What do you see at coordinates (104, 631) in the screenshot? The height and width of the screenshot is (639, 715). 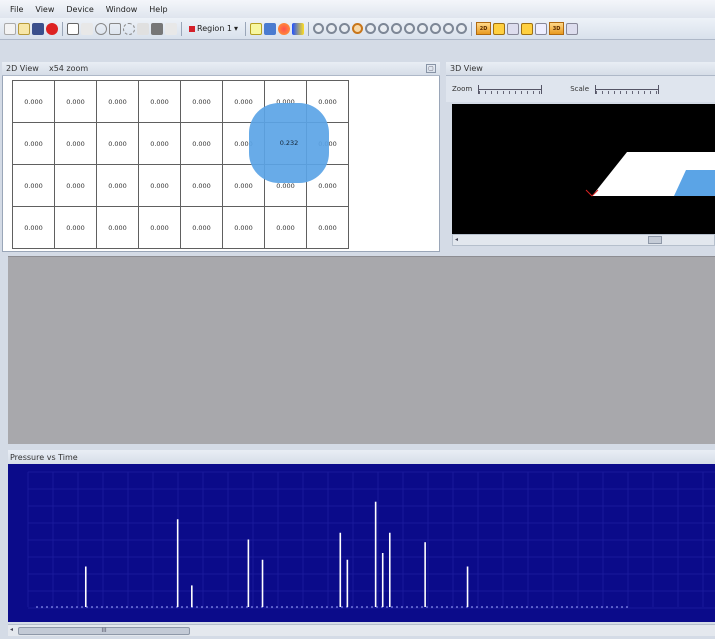 I see `scroll-thumb: III` at bounding box center [104, 631].